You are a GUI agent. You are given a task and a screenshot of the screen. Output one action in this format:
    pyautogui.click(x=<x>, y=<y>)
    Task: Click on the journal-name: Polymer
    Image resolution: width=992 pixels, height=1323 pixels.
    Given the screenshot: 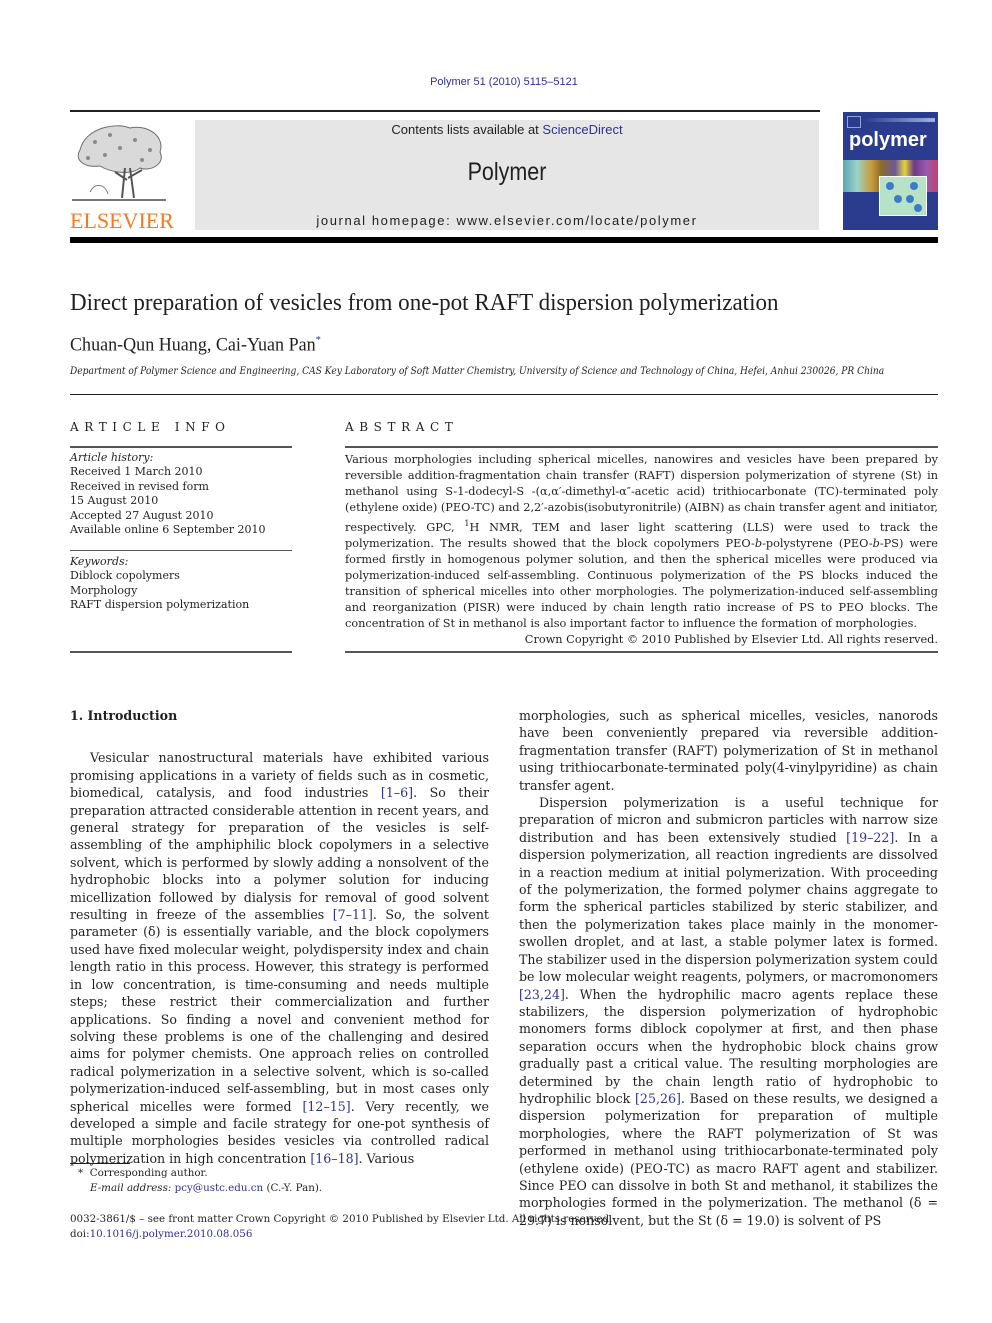 What is the action you would take?
    pyautogui.click(x=507, y=172)
    